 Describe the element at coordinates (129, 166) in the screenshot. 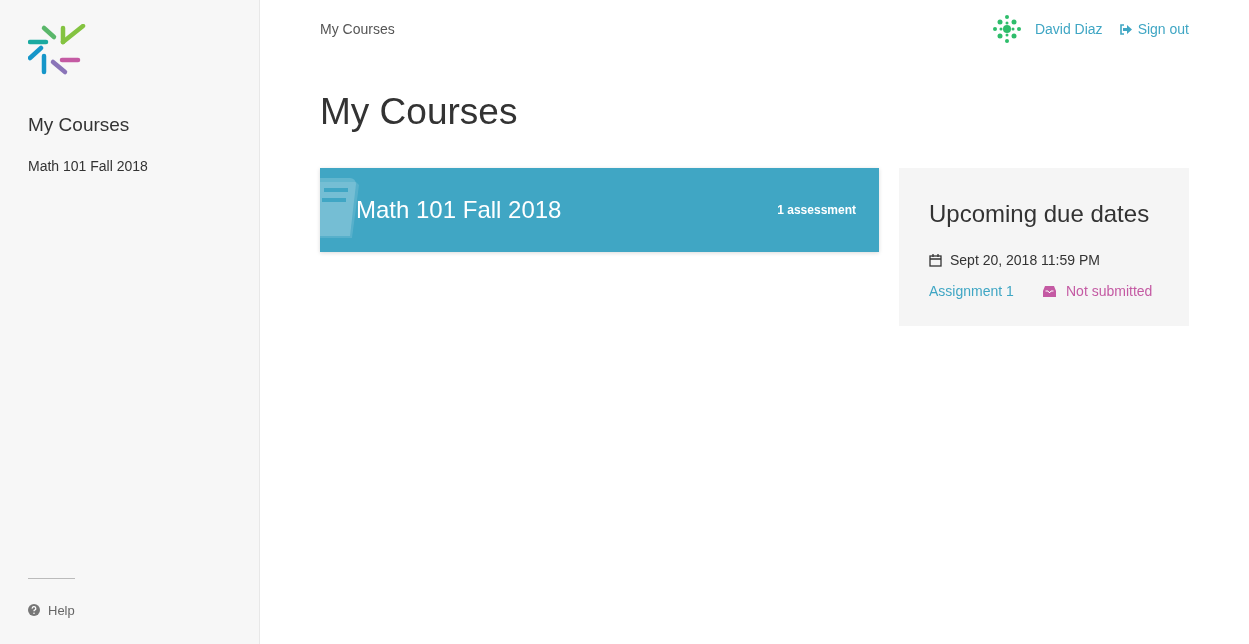

I see `sidebar-item: Math 101 Fall 2018` at that location.